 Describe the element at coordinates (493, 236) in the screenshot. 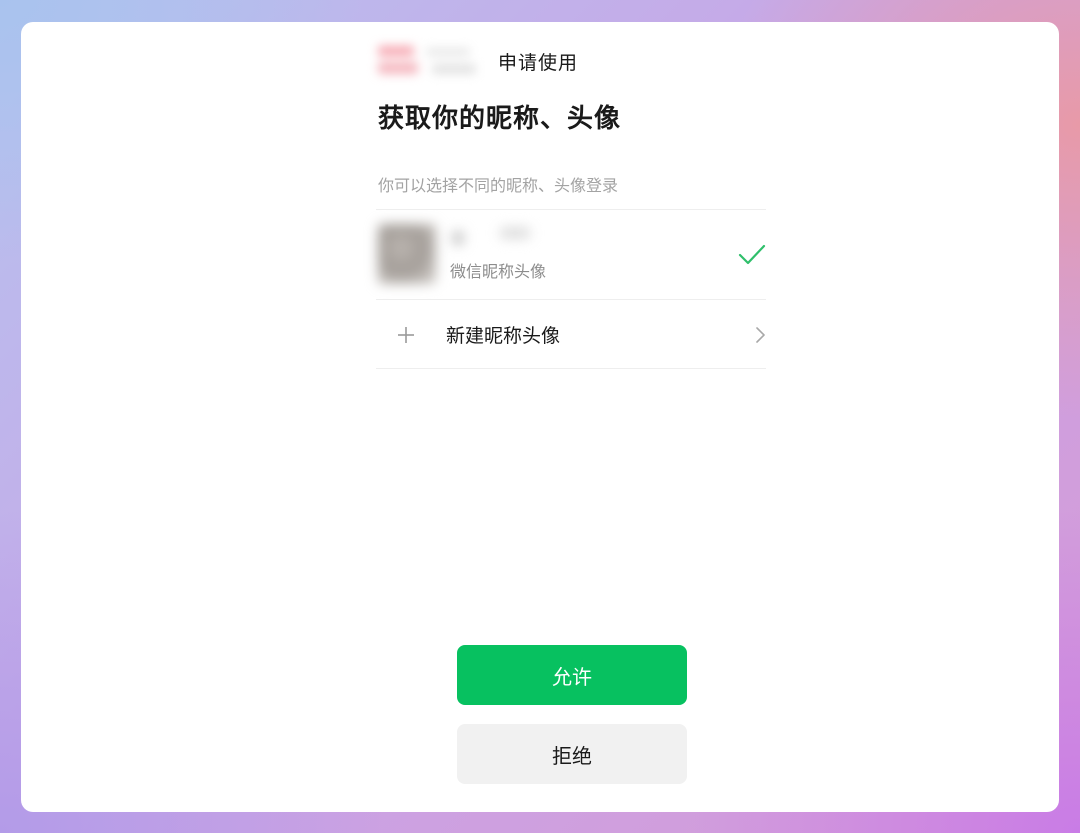

I see `blurred-nickname` at that location.